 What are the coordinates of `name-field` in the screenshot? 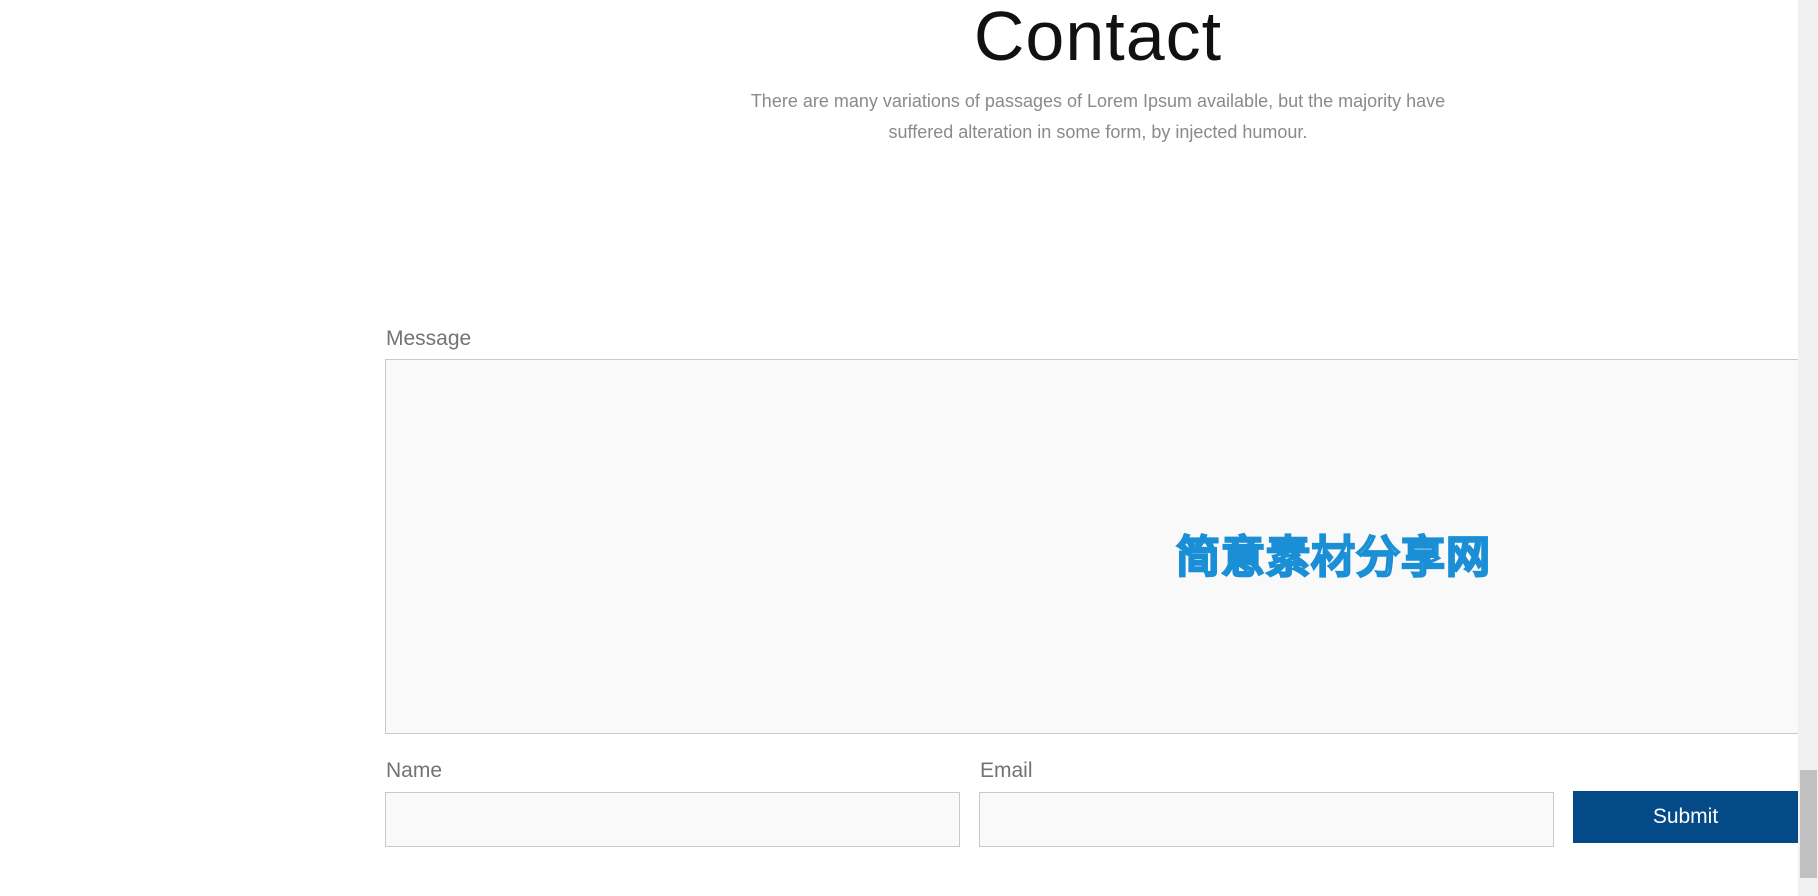 It's located at (672, 819).